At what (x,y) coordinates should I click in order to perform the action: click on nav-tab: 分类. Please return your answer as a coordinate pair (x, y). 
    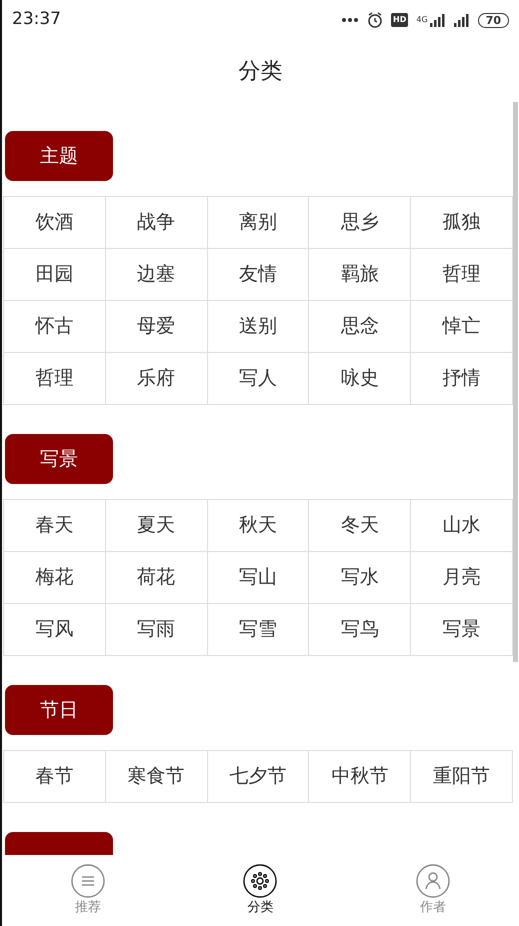
    Looking at the image, I should click on (260, 891).